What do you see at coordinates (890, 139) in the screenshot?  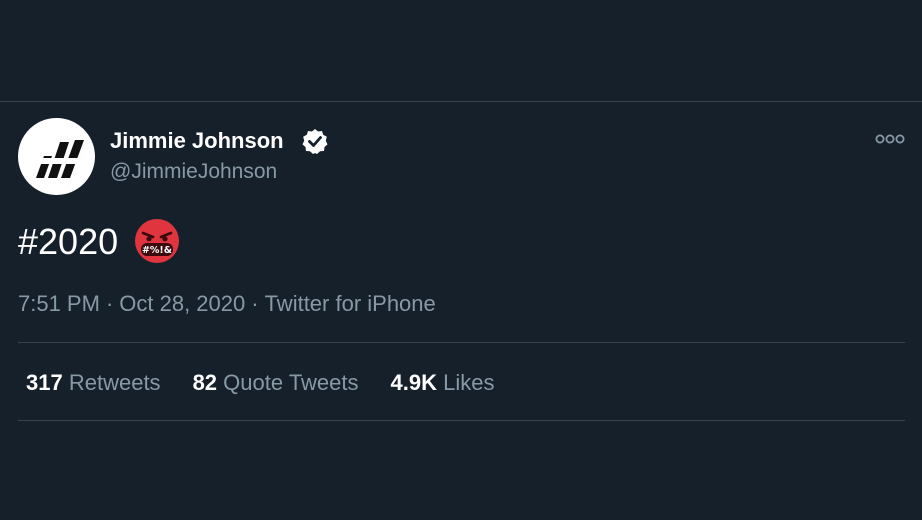 I see `more-options-icon` at bounding box center [890, 139].